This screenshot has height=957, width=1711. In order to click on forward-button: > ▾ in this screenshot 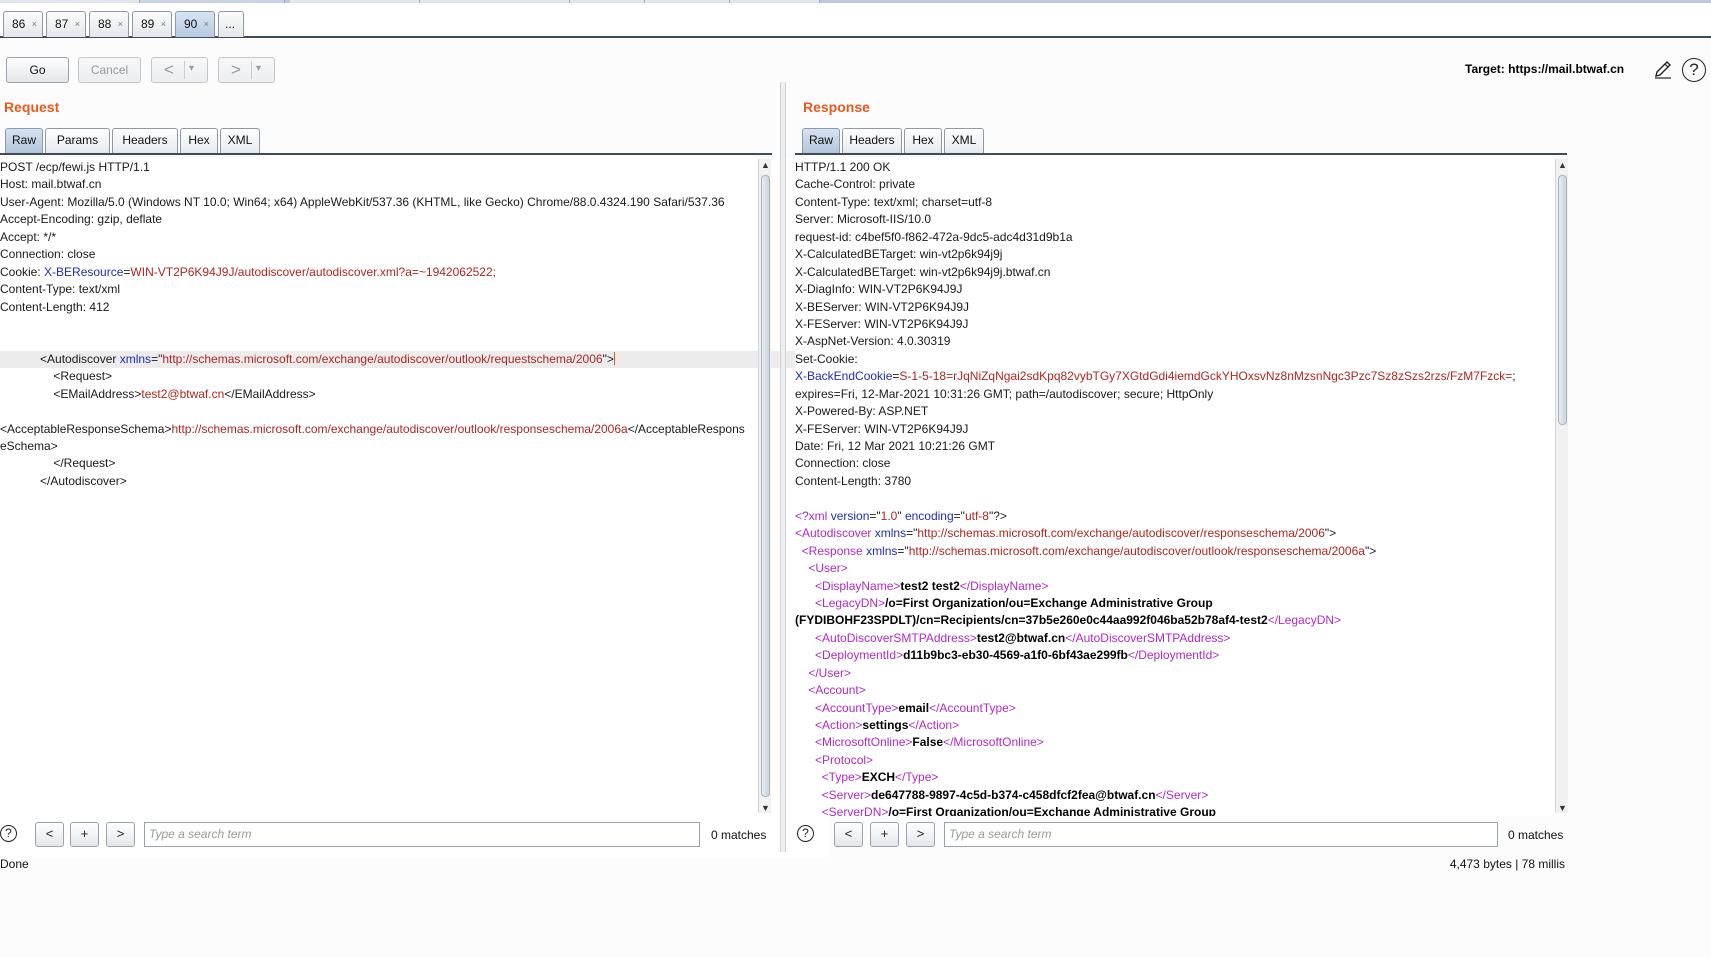, I will do `click(246, 70)`.